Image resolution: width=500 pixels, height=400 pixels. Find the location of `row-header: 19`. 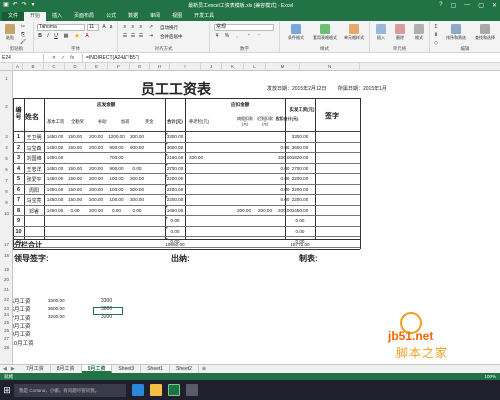

row-header: 19 is located at coordinates (6, 269).